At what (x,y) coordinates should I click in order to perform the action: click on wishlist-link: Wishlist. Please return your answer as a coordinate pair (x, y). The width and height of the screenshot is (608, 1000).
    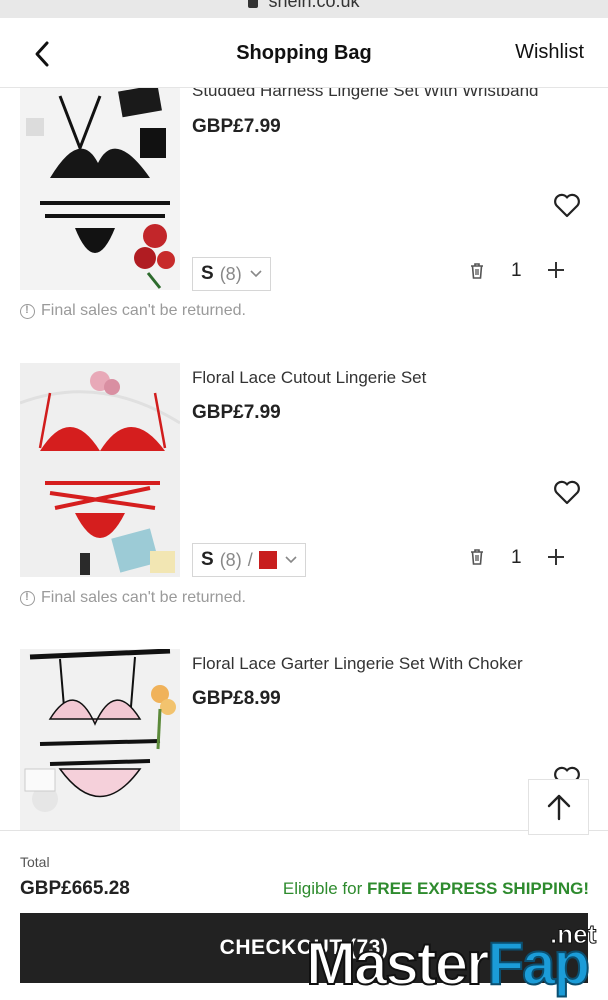
    Looking at the image, I should click on (549, 52).